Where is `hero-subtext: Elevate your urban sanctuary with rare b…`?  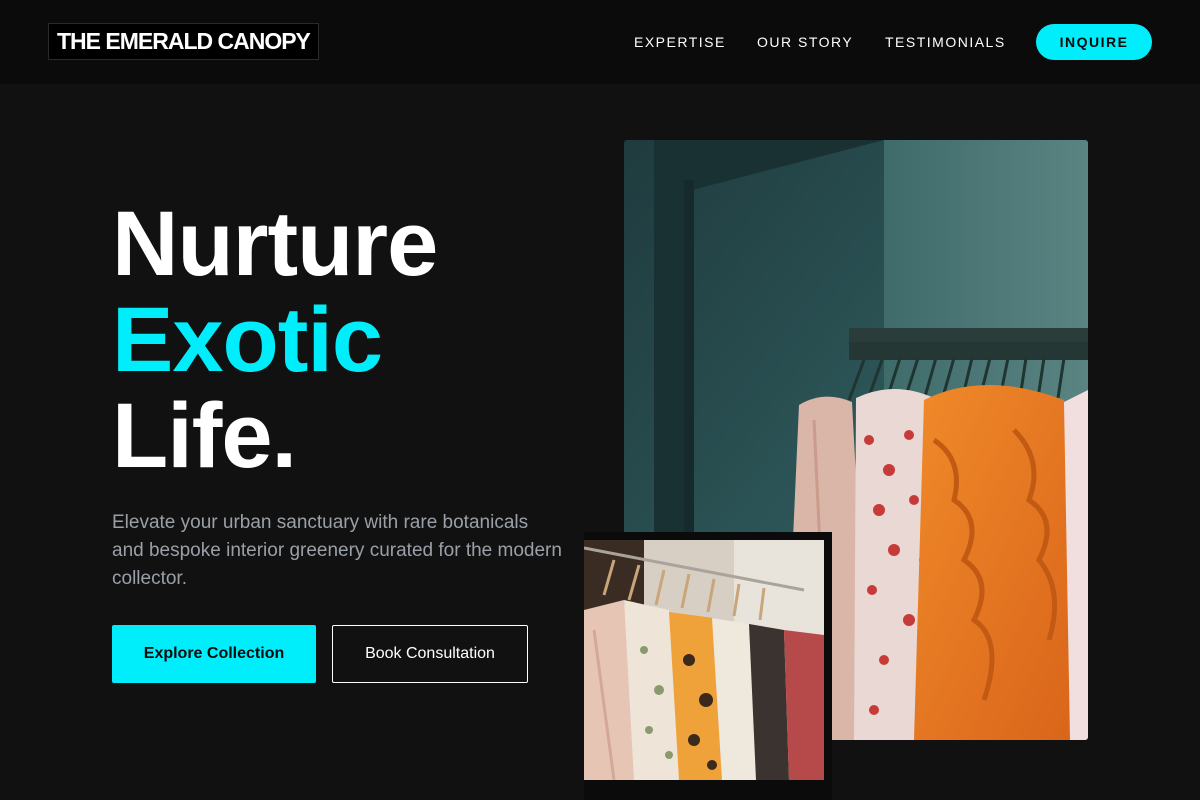
hero-subtext: Elevate your urban sanctuary with rare b… is located at coordinates (337, 550).